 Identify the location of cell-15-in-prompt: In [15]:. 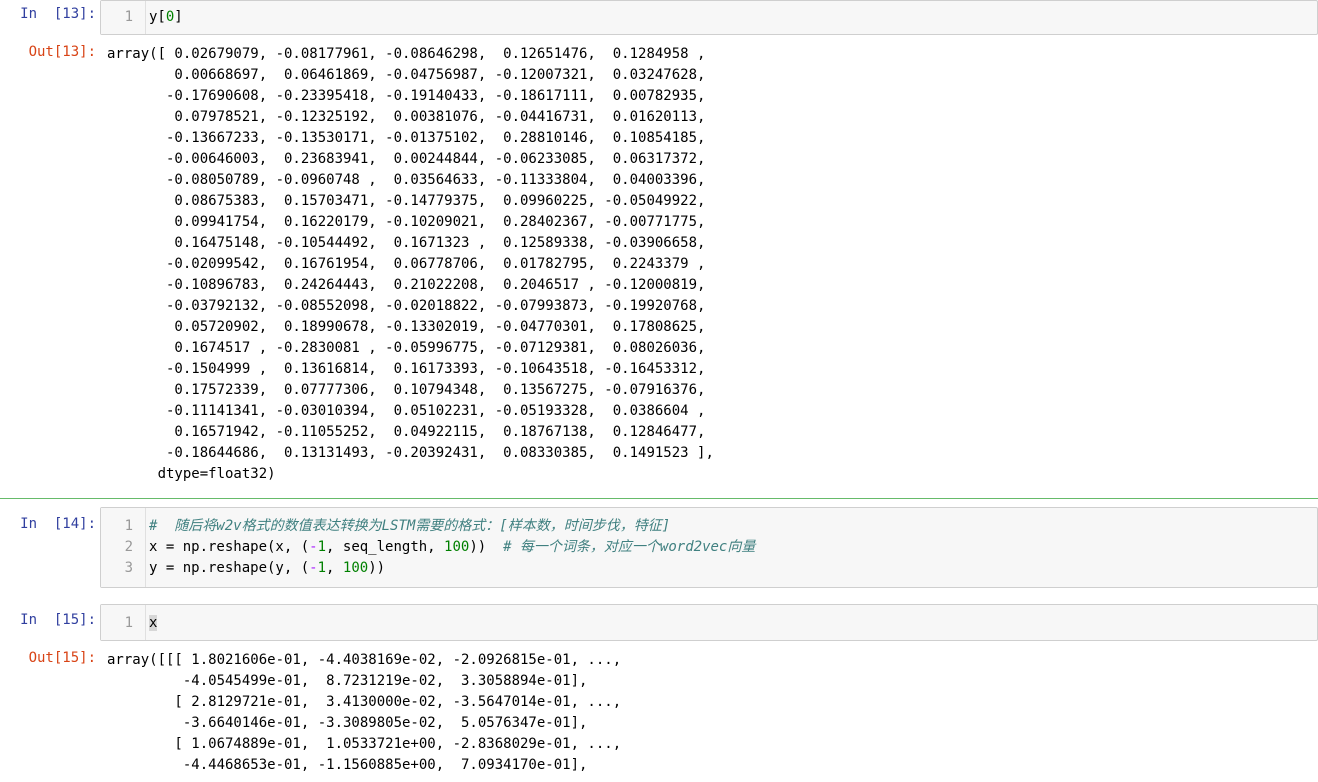
(58, 620).